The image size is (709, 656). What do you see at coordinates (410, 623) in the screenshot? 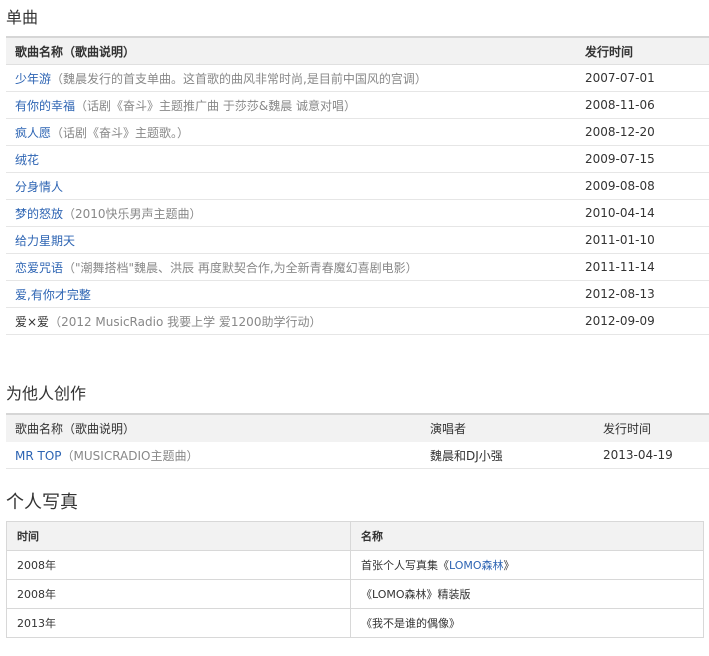
I see `title-text: 《我不是谁的偶像》` at bounding box center [410, 623].